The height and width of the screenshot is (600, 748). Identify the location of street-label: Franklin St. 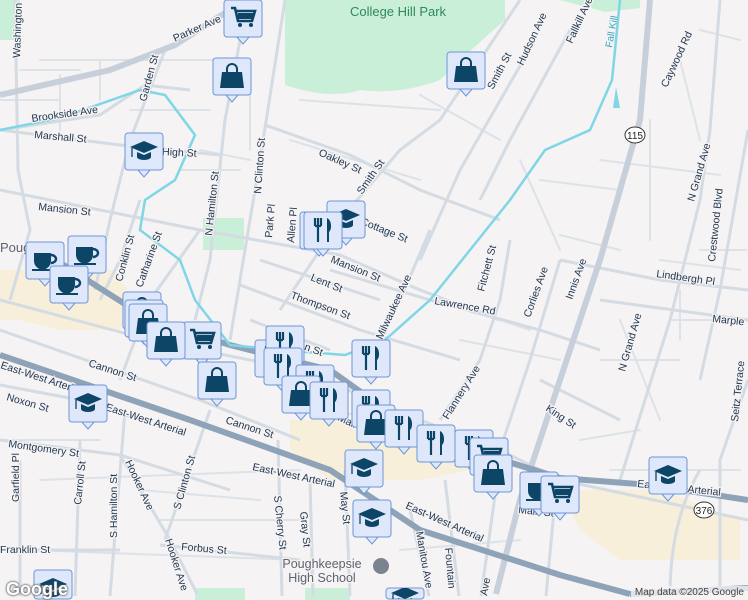
(25, 550).